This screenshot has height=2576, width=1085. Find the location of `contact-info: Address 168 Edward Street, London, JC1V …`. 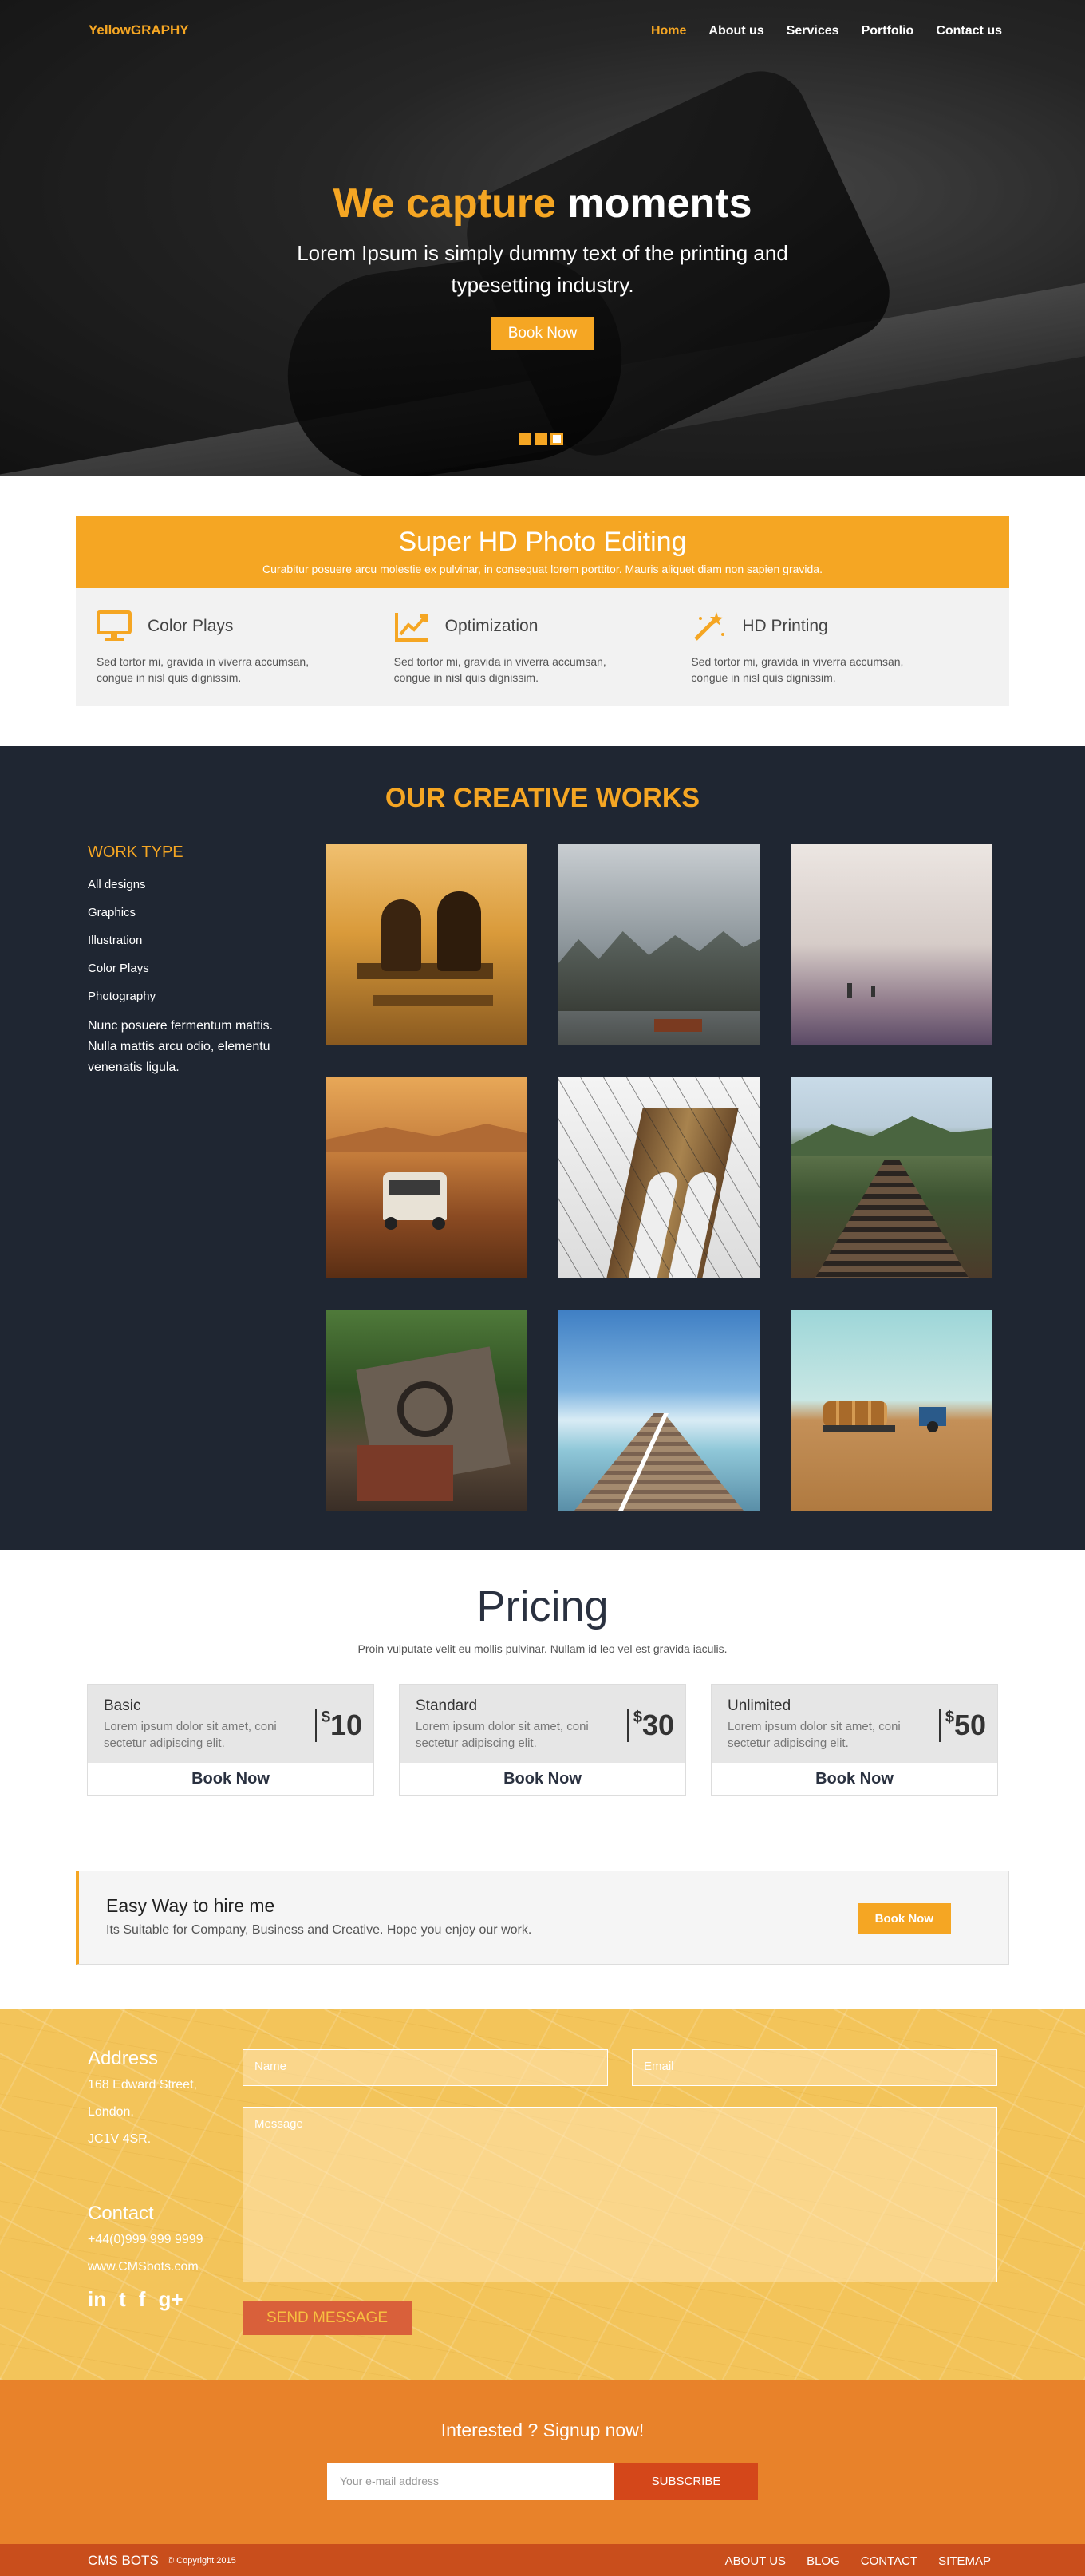

contact-info: Address 168 Edward Street, London, JC1V … is located at coordinates (163, 2180).